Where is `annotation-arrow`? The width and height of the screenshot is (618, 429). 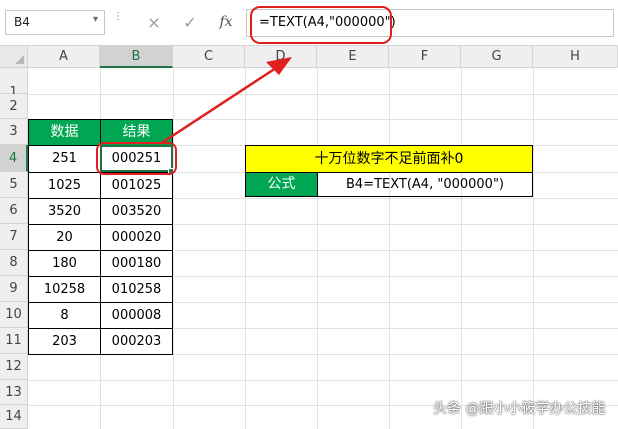
annotation-arrow is located at coordinates (225, 101).